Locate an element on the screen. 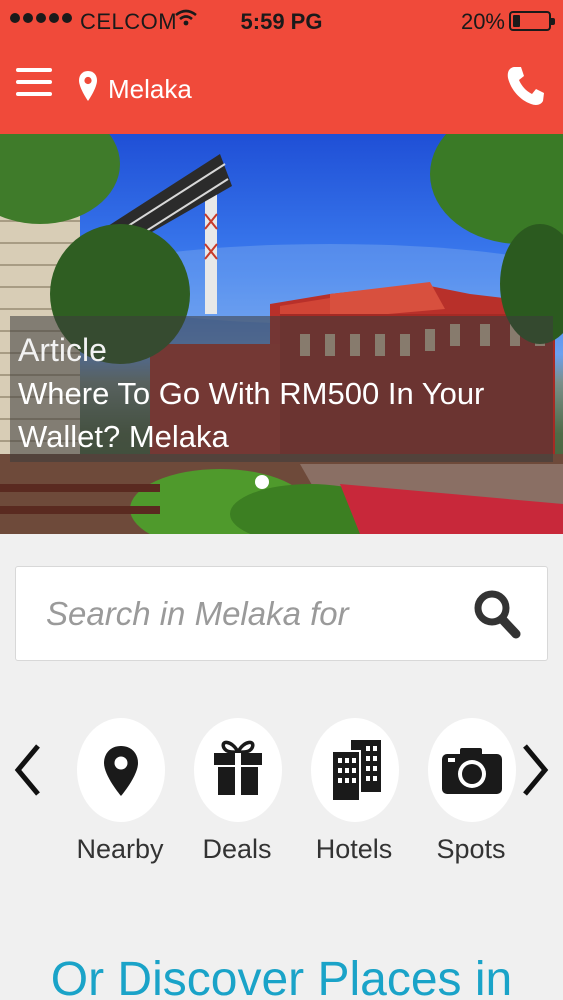 The image size is (563, 1000). search-icon is located at coordinates (497, 614).